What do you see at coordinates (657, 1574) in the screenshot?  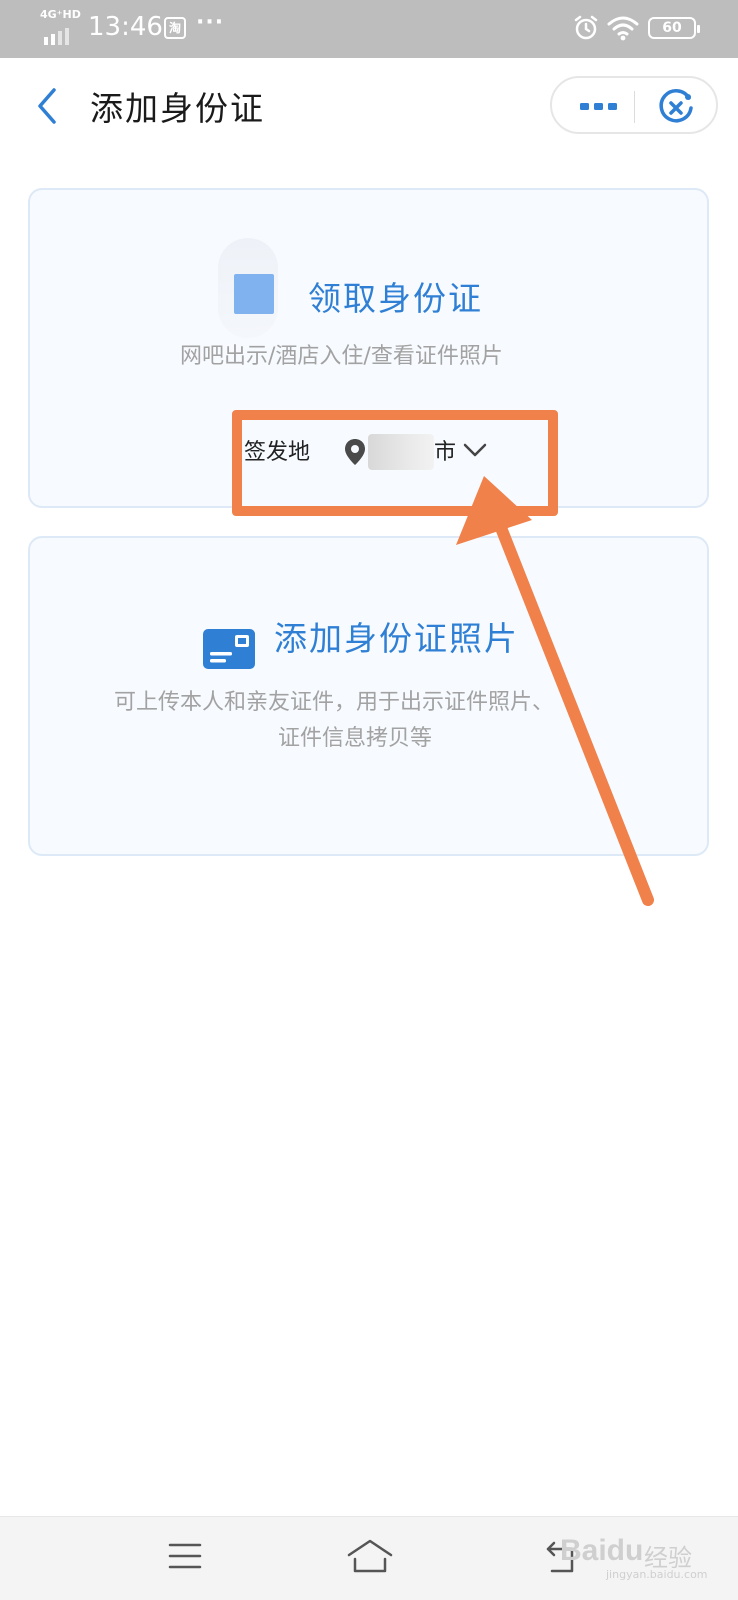 I see `watermark-url: jingyan.baidu.com` at bounding box center [657, 1574].